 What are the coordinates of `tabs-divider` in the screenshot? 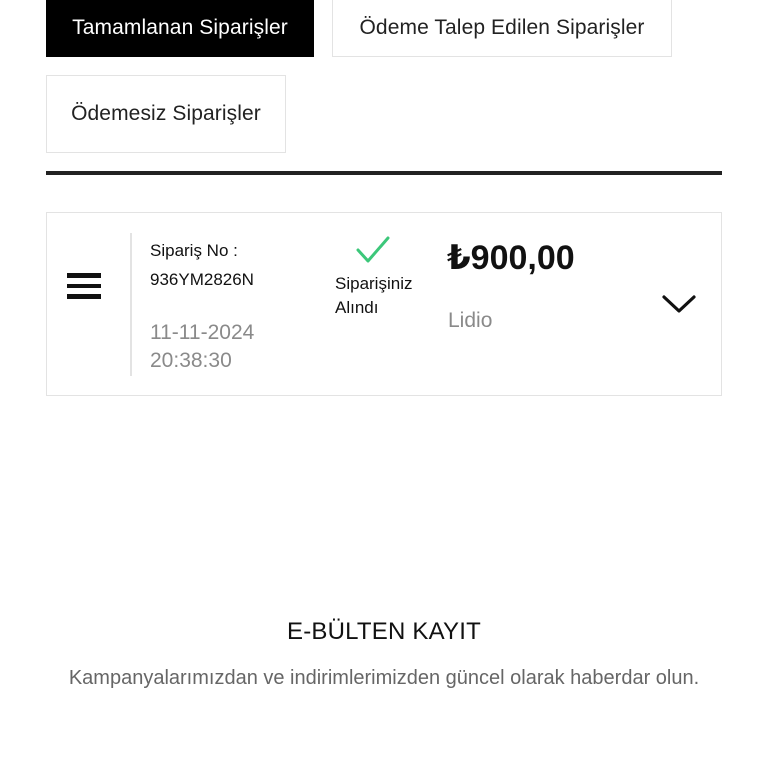 It's located at (384, 173).